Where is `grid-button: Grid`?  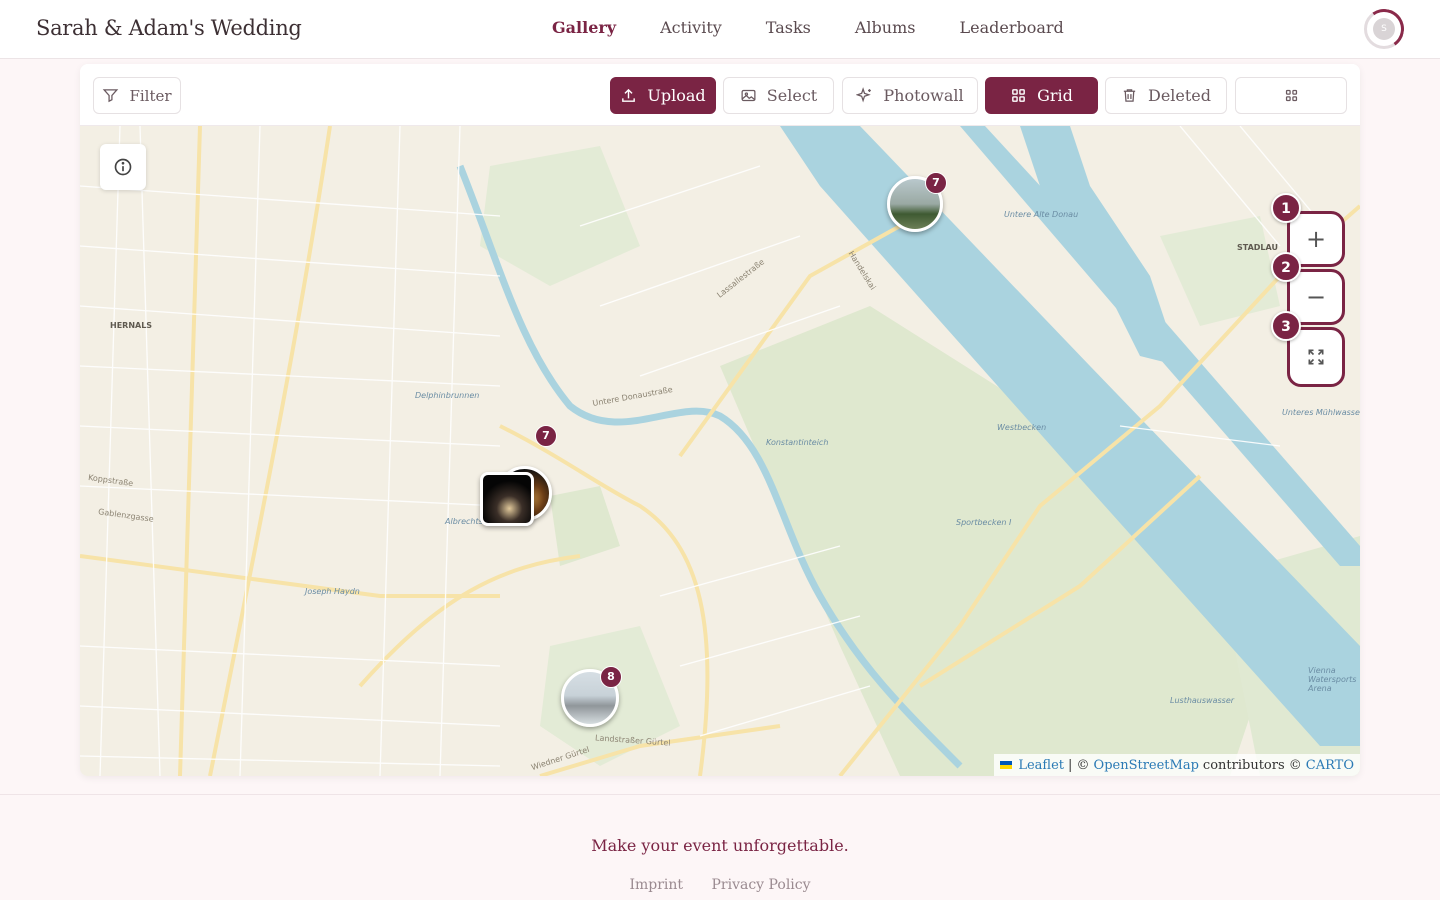
grid-button: Grid is located at coordinates (1041, 95).